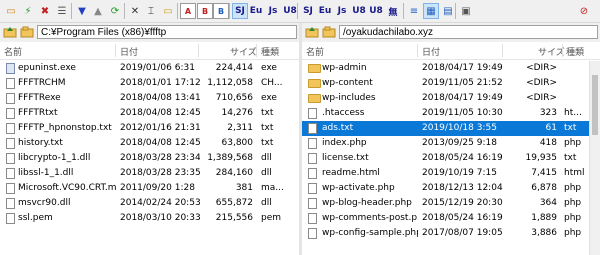 The width and height of the screenshot is (600, 255). What do you see at coordinates (40, 143) in the screenshot?
I see `file-name: history.txt` at bounding box center [40, 143].